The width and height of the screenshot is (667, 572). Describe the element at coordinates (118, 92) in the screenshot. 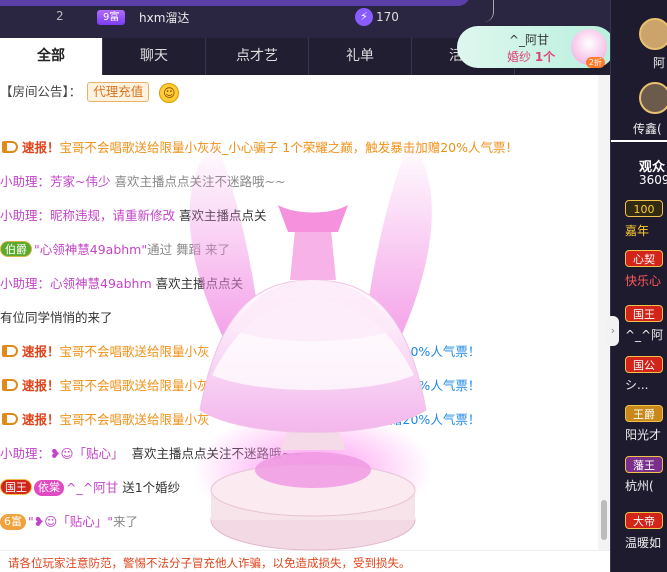

I see `agent-recharge-button: 代理充值` at that location.